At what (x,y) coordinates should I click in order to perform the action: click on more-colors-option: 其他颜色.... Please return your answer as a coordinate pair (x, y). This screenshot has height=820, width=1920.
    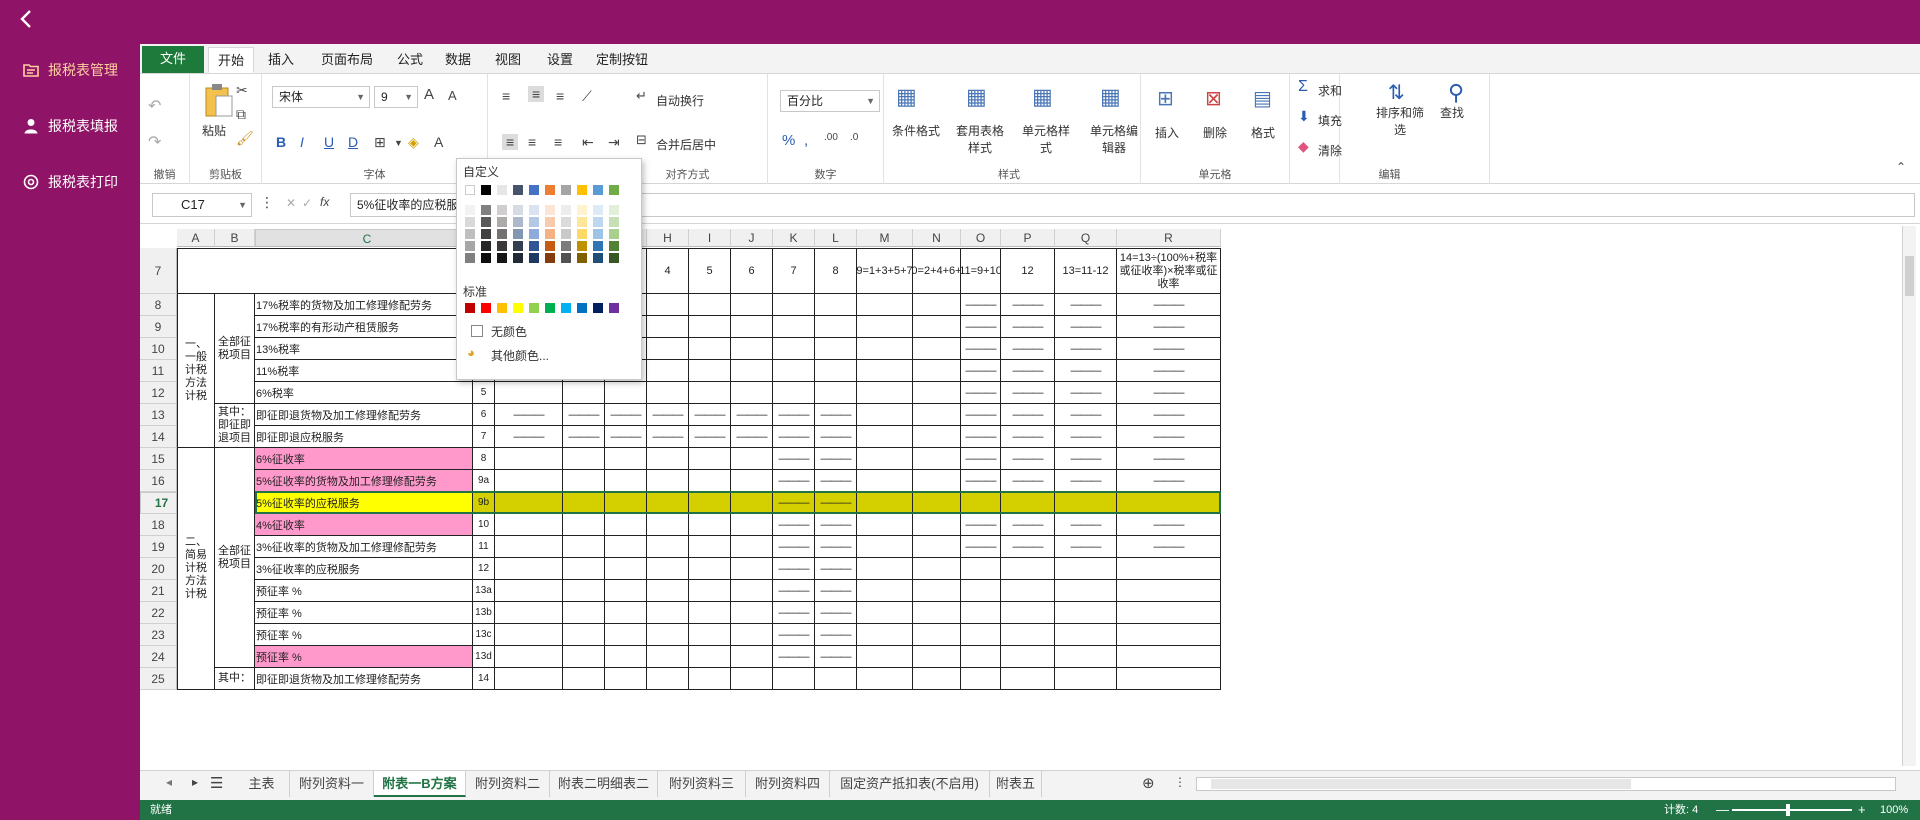
    Looking at the image, I should click on (520, 355).